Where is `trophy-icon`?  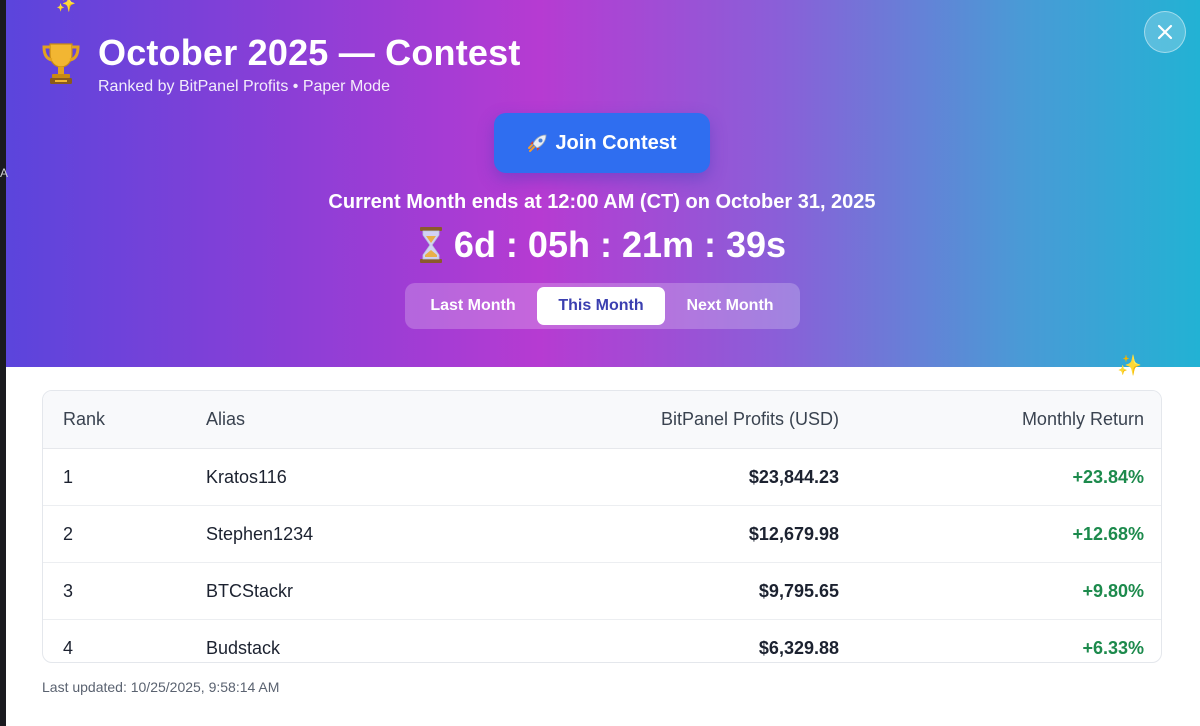 trophy-icon is located at coordinates (61, 63).